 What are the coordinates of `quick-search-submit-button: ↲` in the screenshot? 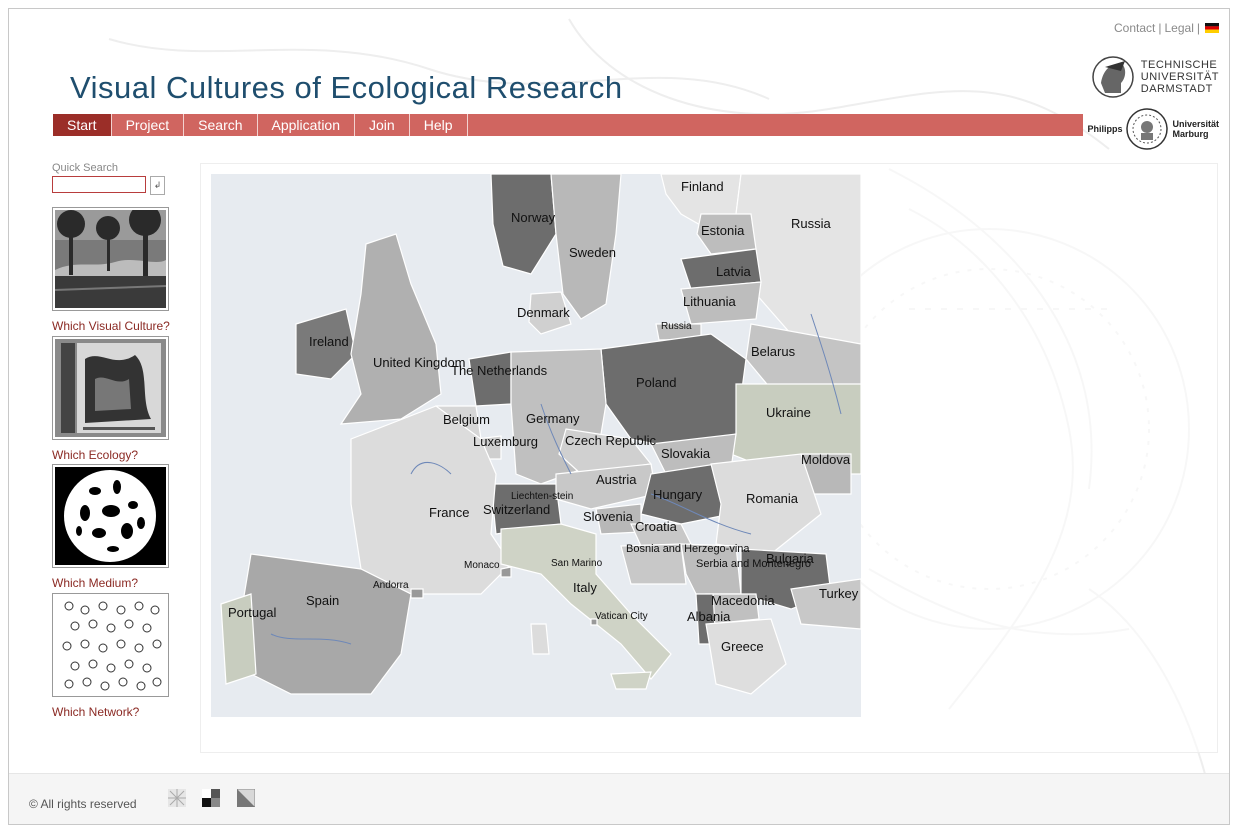 It's located at (157, 185).